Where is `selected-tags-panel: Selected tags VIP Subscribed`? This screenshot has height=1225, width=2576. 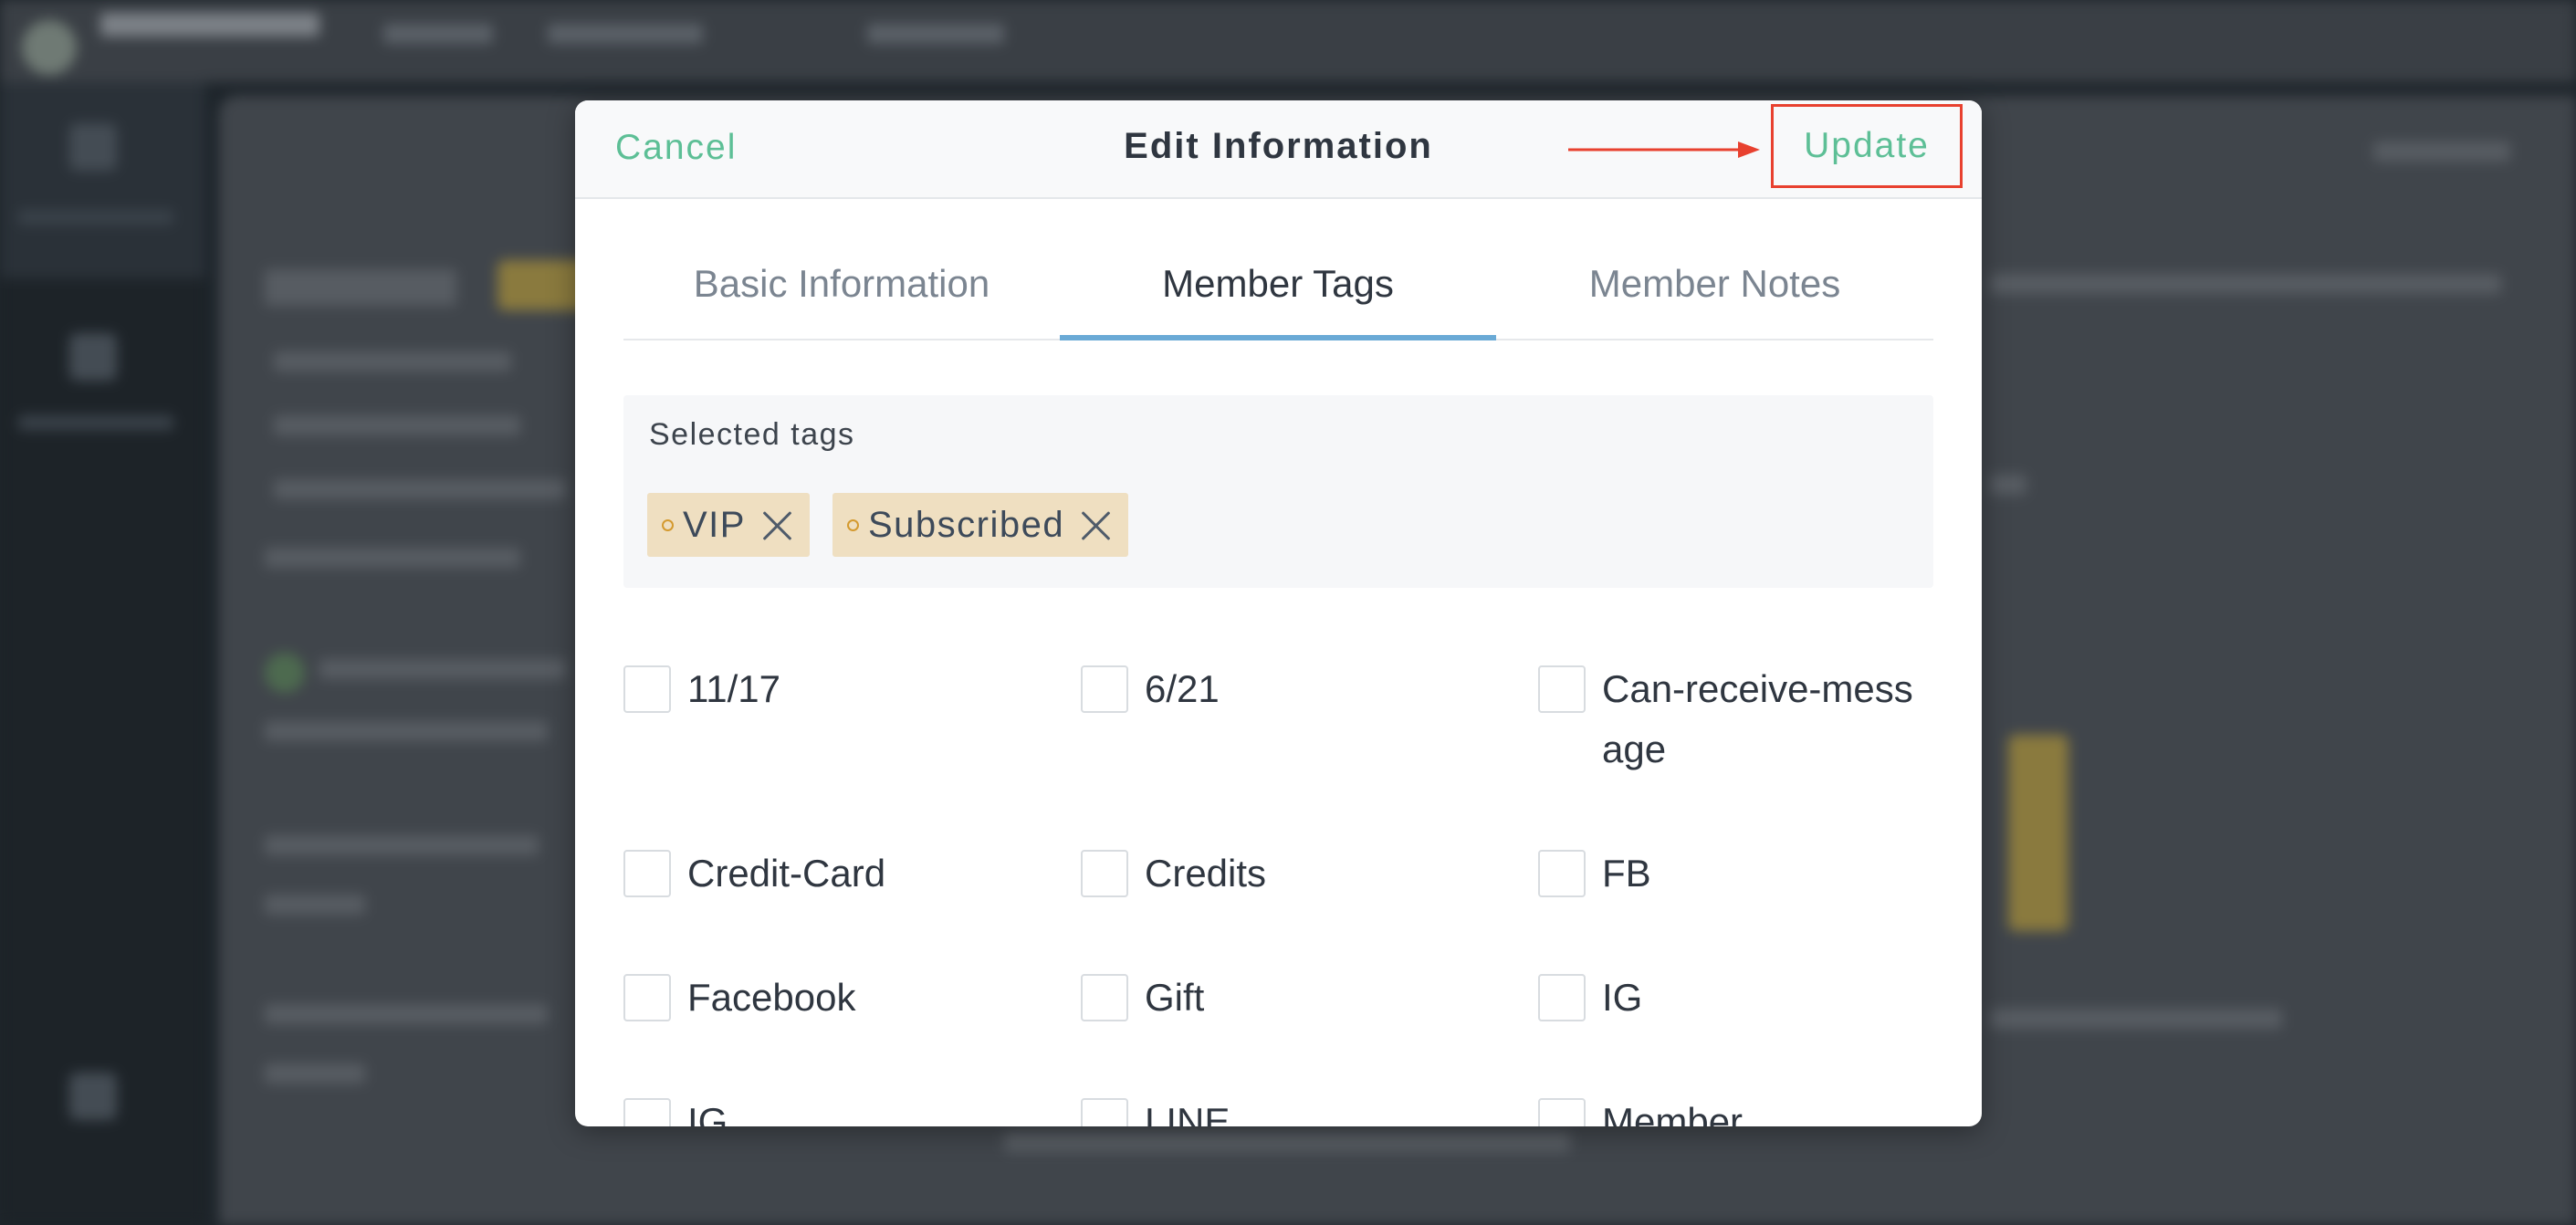
selected-tags-panel: Selected tags VIP Subscribed is located at coordinates (1278, 491).